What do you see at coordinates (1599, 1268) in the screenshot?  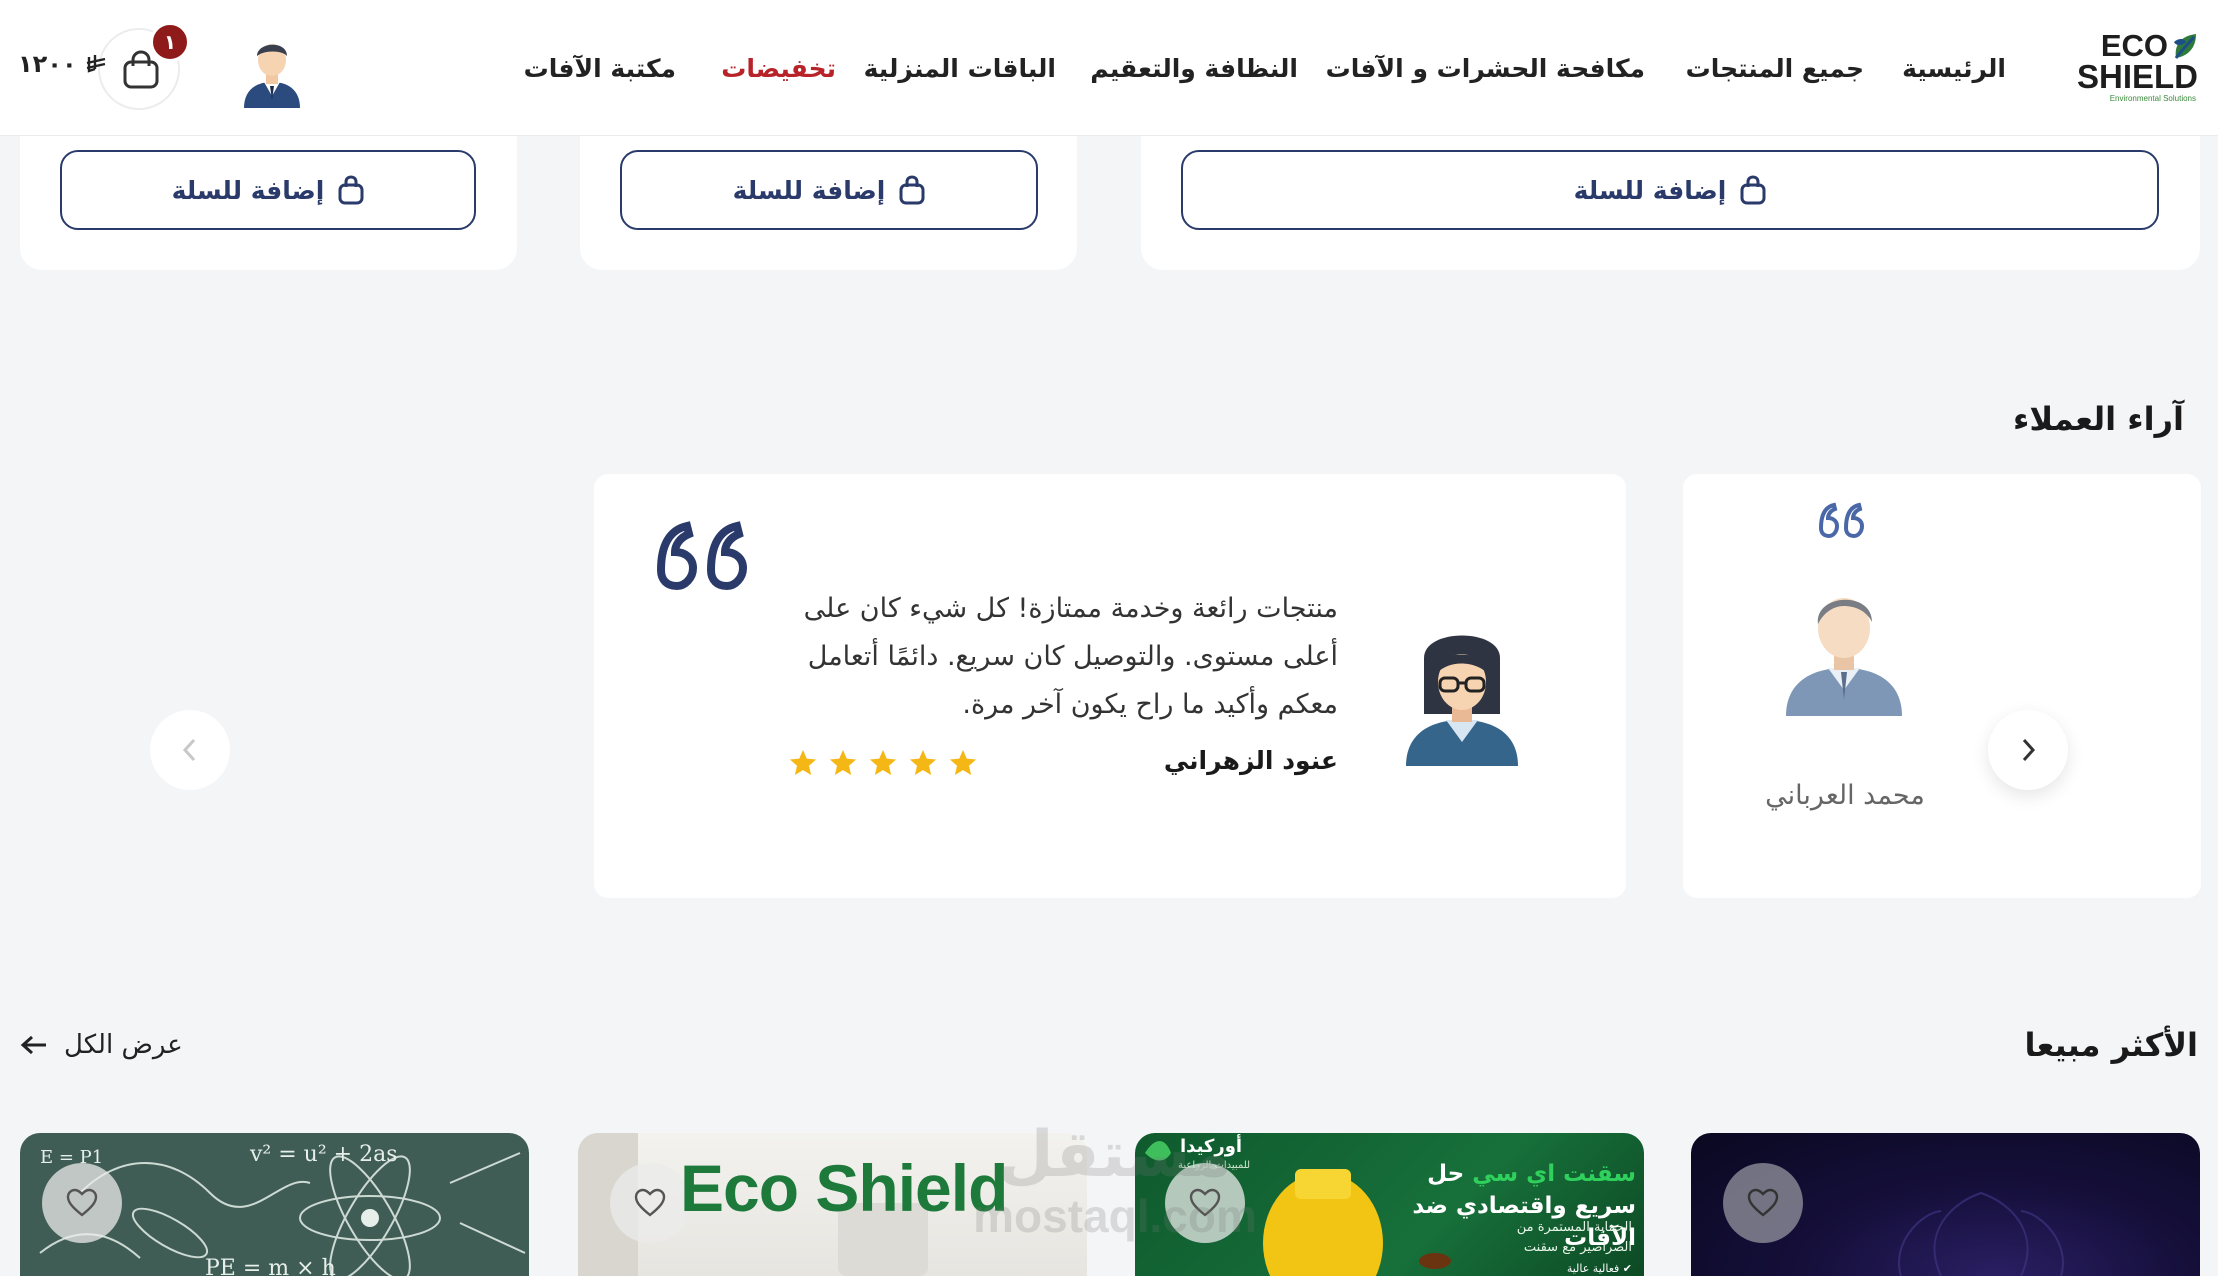 I see `ad-tag: ✔ فعالية عالية` at bounding box center [1599, 1268].